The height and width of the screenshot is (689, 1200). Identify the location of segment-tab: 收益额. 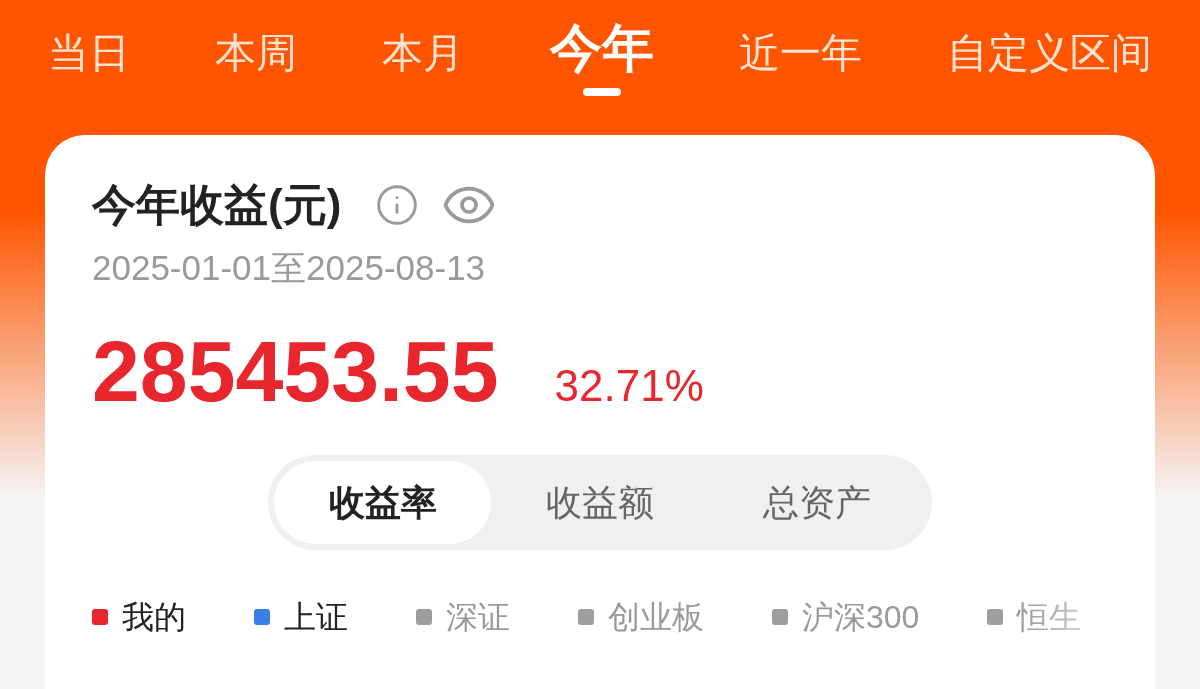
(600, 502).